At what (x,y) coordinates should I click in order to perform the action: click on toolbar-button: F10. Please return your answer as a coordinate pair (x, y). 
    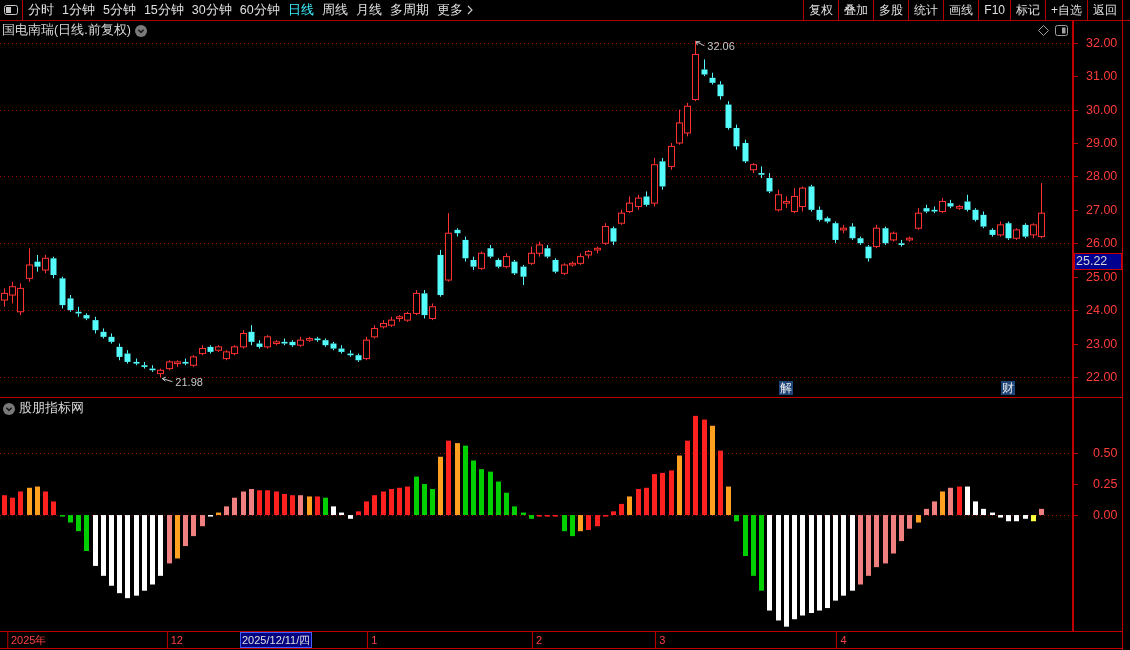
    Looking at the image, I should click on (994, 10).